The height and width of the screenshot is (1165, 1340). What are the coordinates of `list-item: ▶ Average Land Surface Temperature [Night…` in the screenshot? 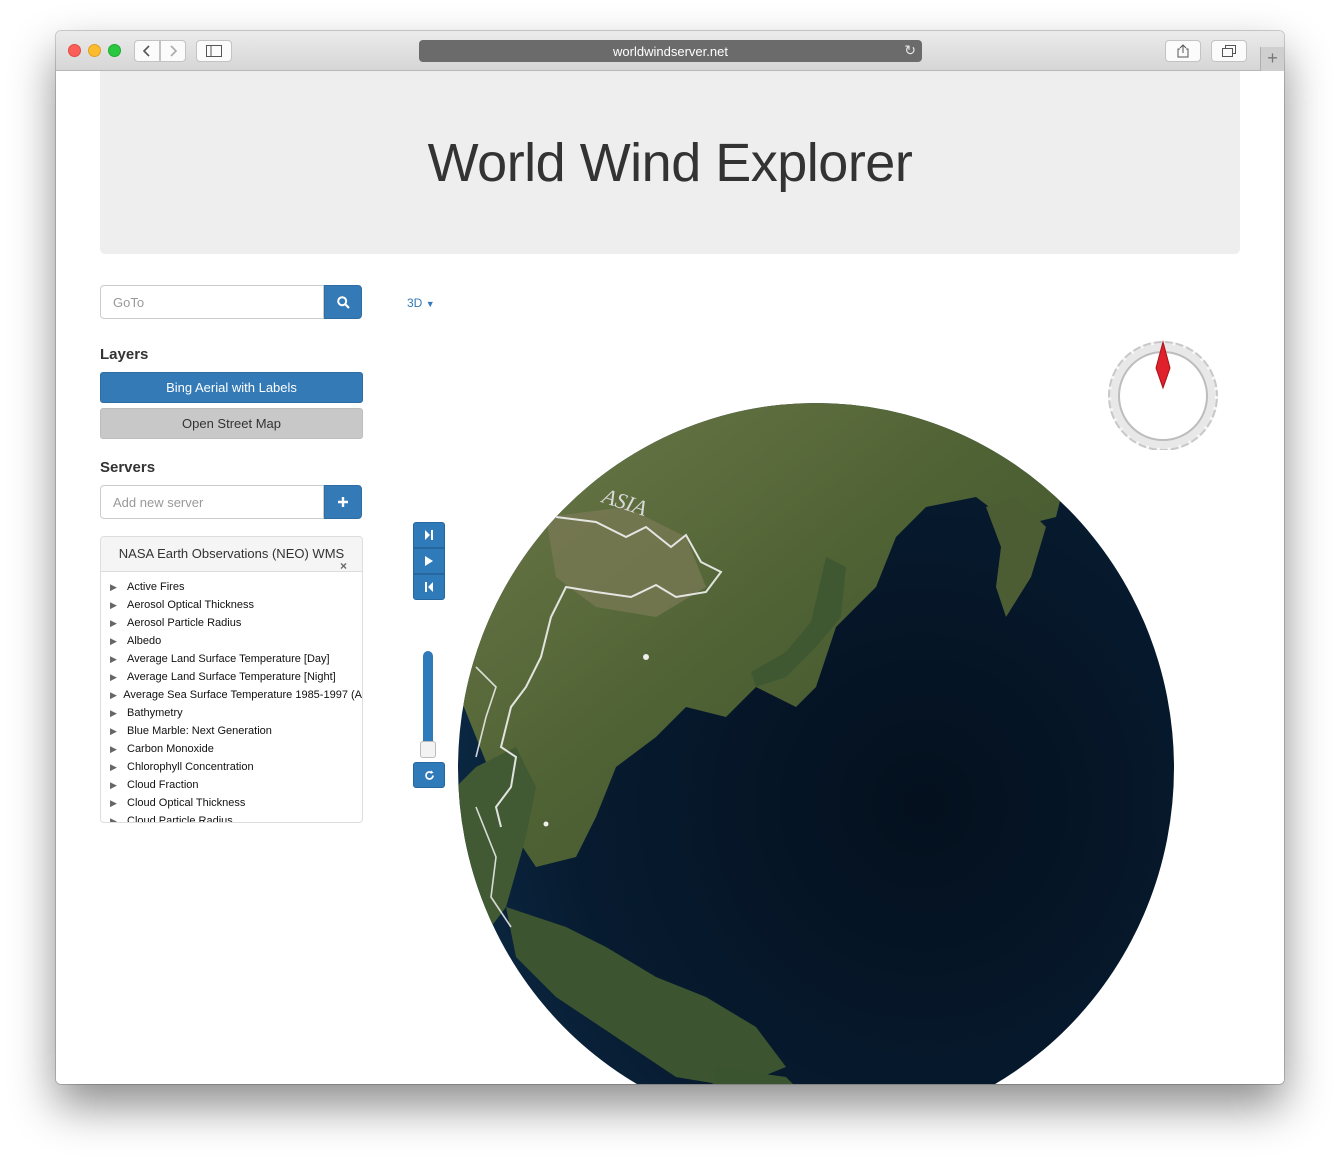 It's located at (236, 677).